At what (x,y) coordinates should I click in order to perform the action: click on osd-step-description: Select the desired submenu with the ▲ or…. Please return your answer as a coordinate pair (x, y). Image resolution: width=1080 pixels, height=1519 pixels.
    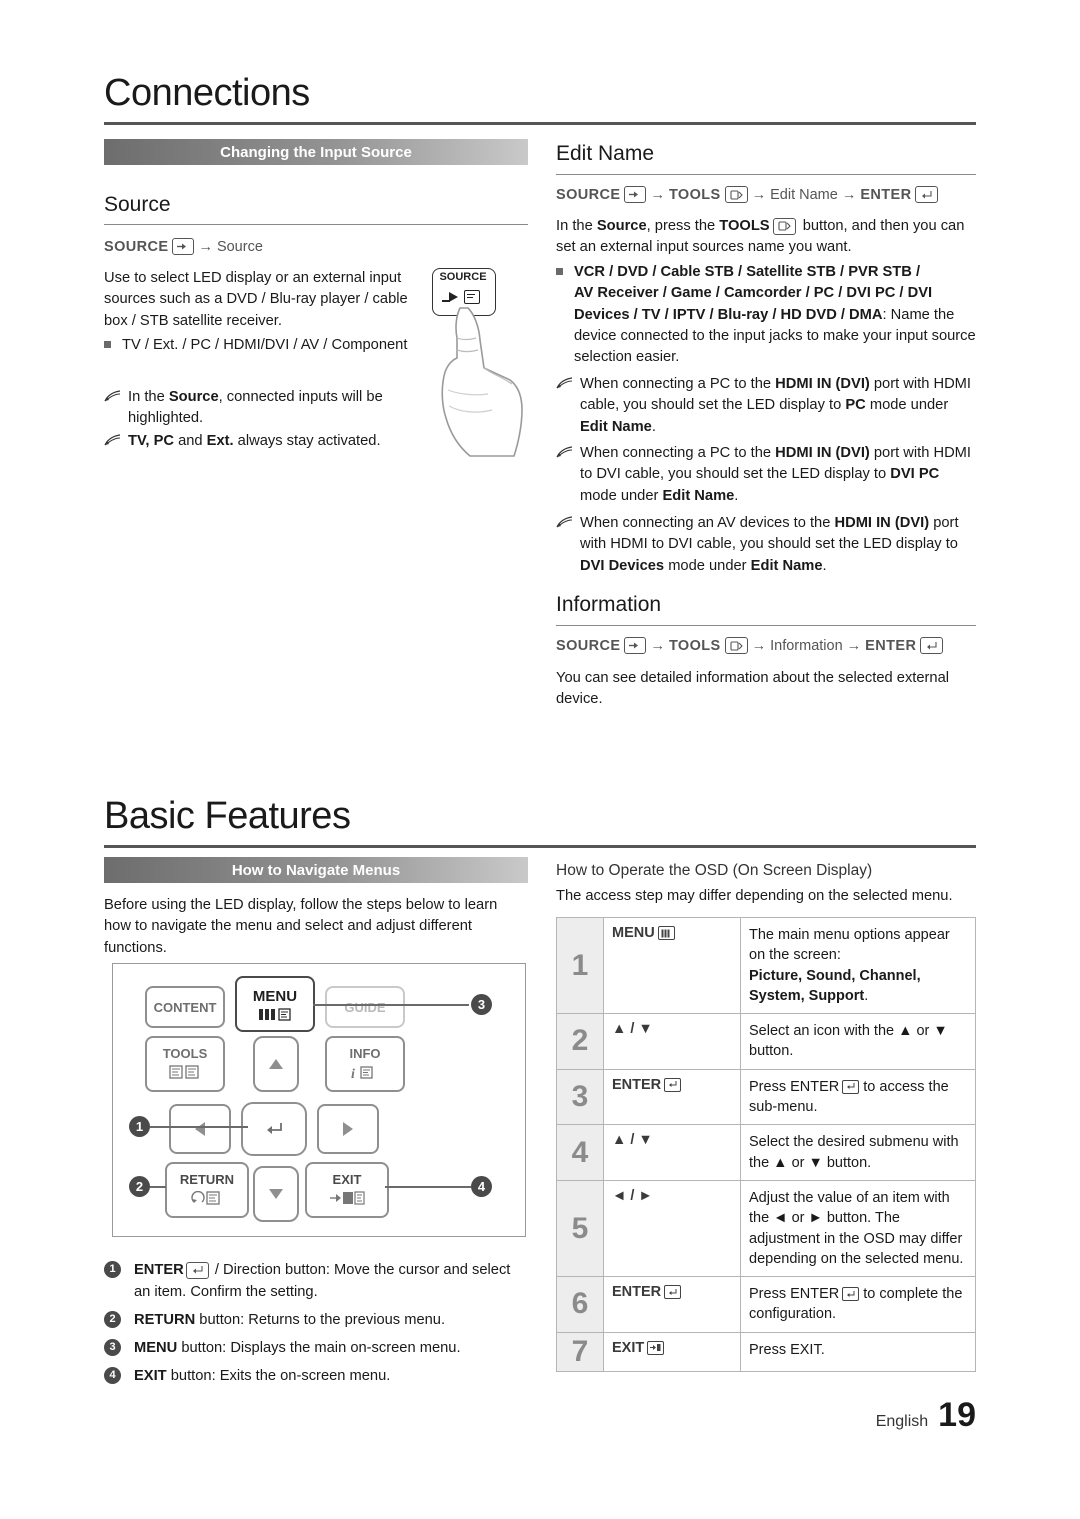
    Looking at the image, I should click on (858, 1152).